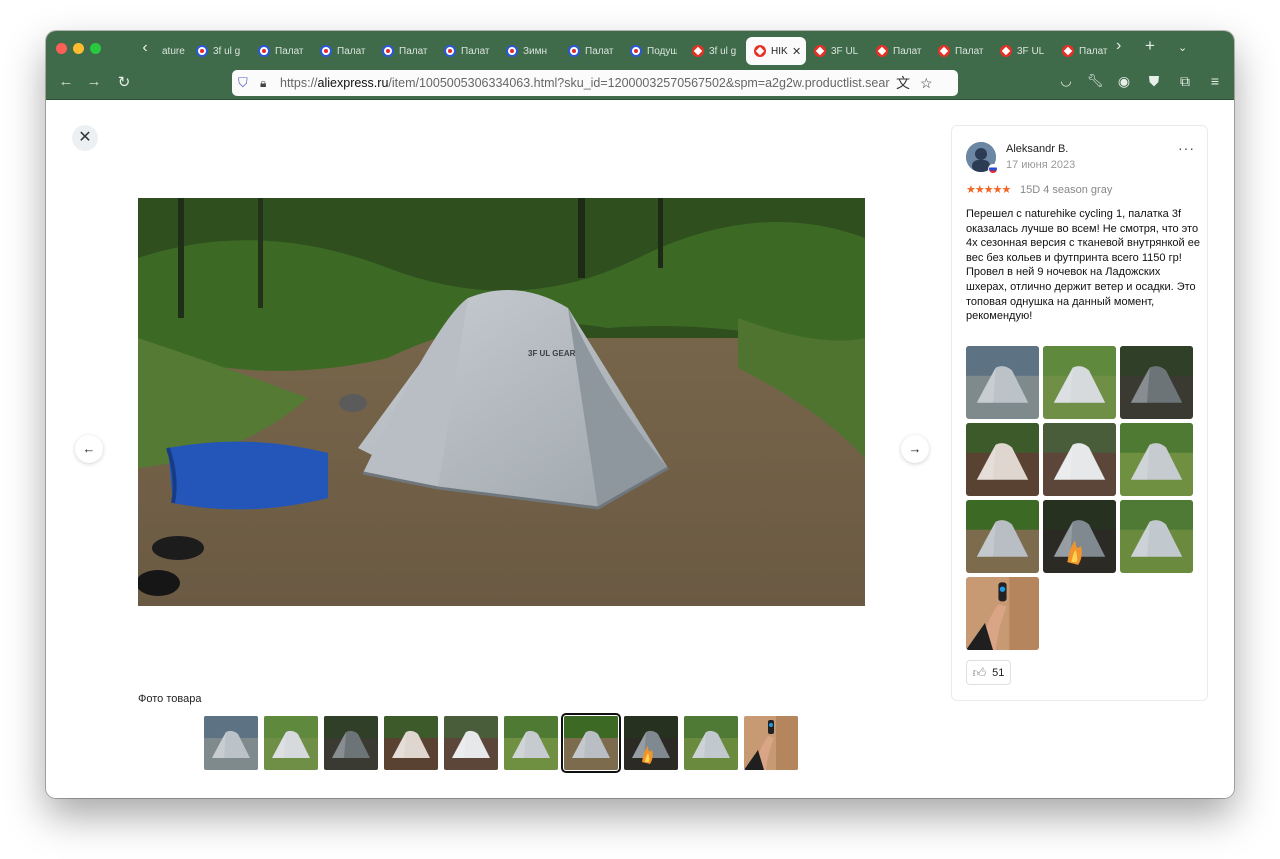  I want to click on tab-label: ature, so click(173, 51).